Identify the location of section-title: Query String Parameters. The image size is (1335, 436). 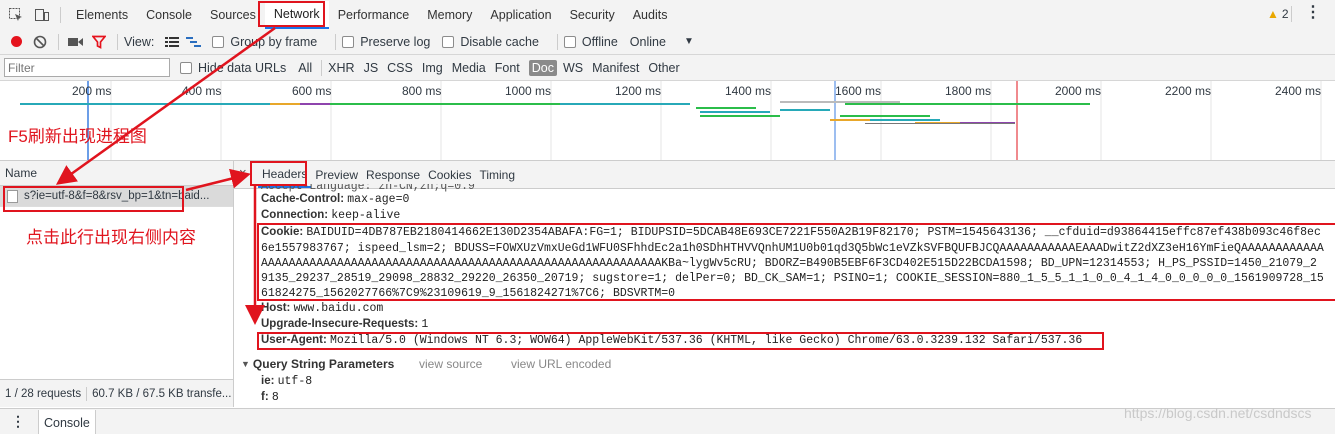
(323, 364).